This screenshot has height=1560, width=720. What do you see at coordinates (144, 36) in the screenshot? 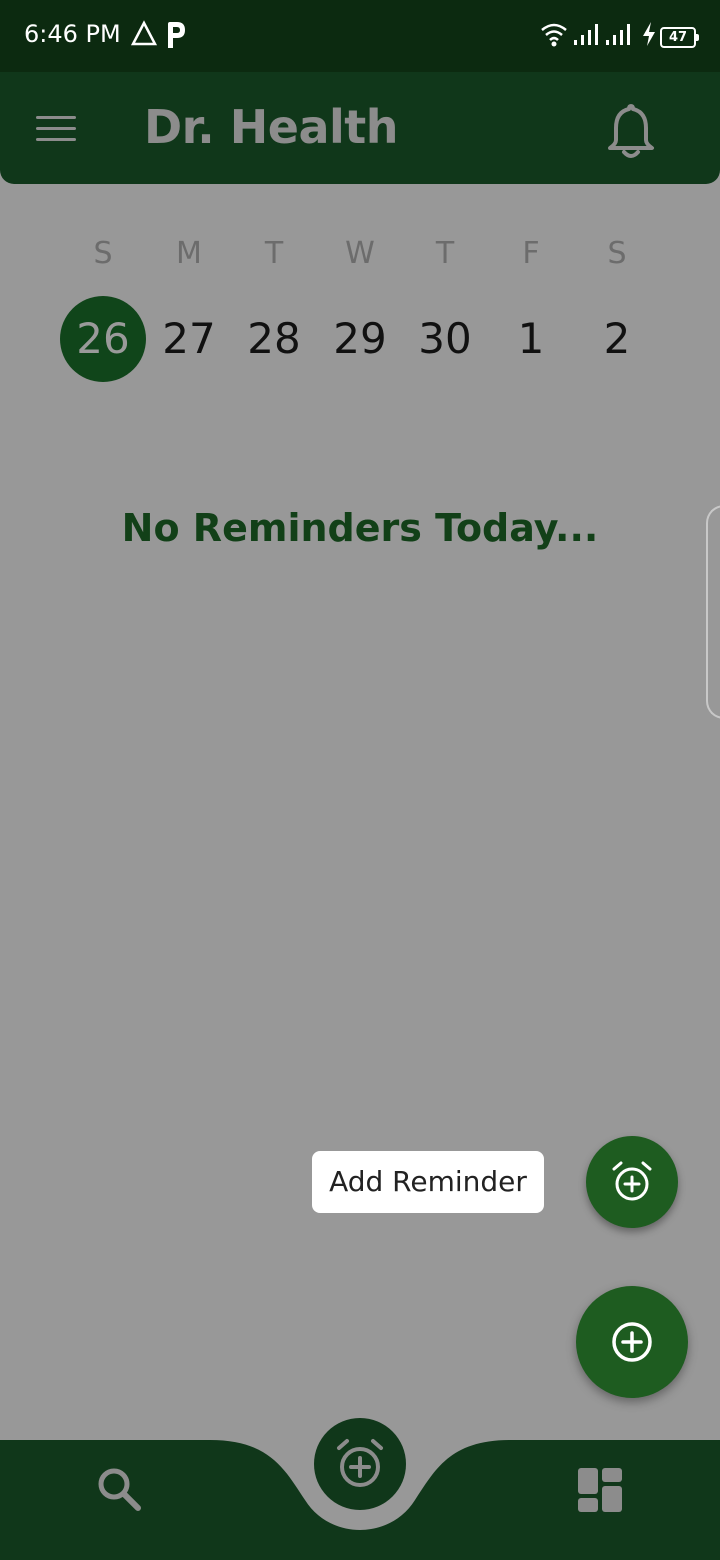
I see `triangle-app-icon` at bounding box center [144, 36].